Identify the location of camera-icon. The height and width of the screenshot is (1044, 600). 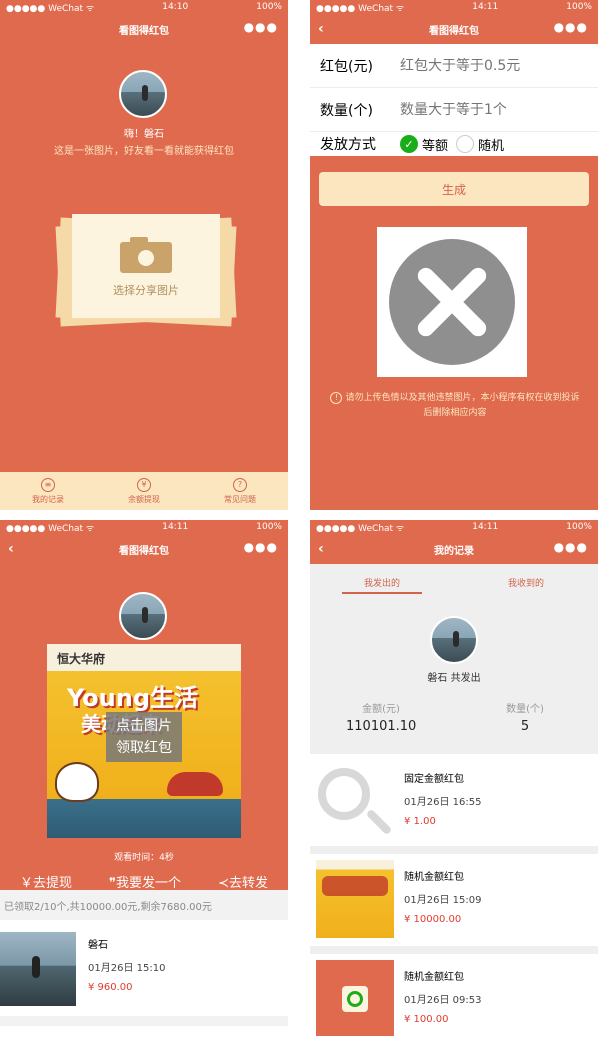
(146, 255).